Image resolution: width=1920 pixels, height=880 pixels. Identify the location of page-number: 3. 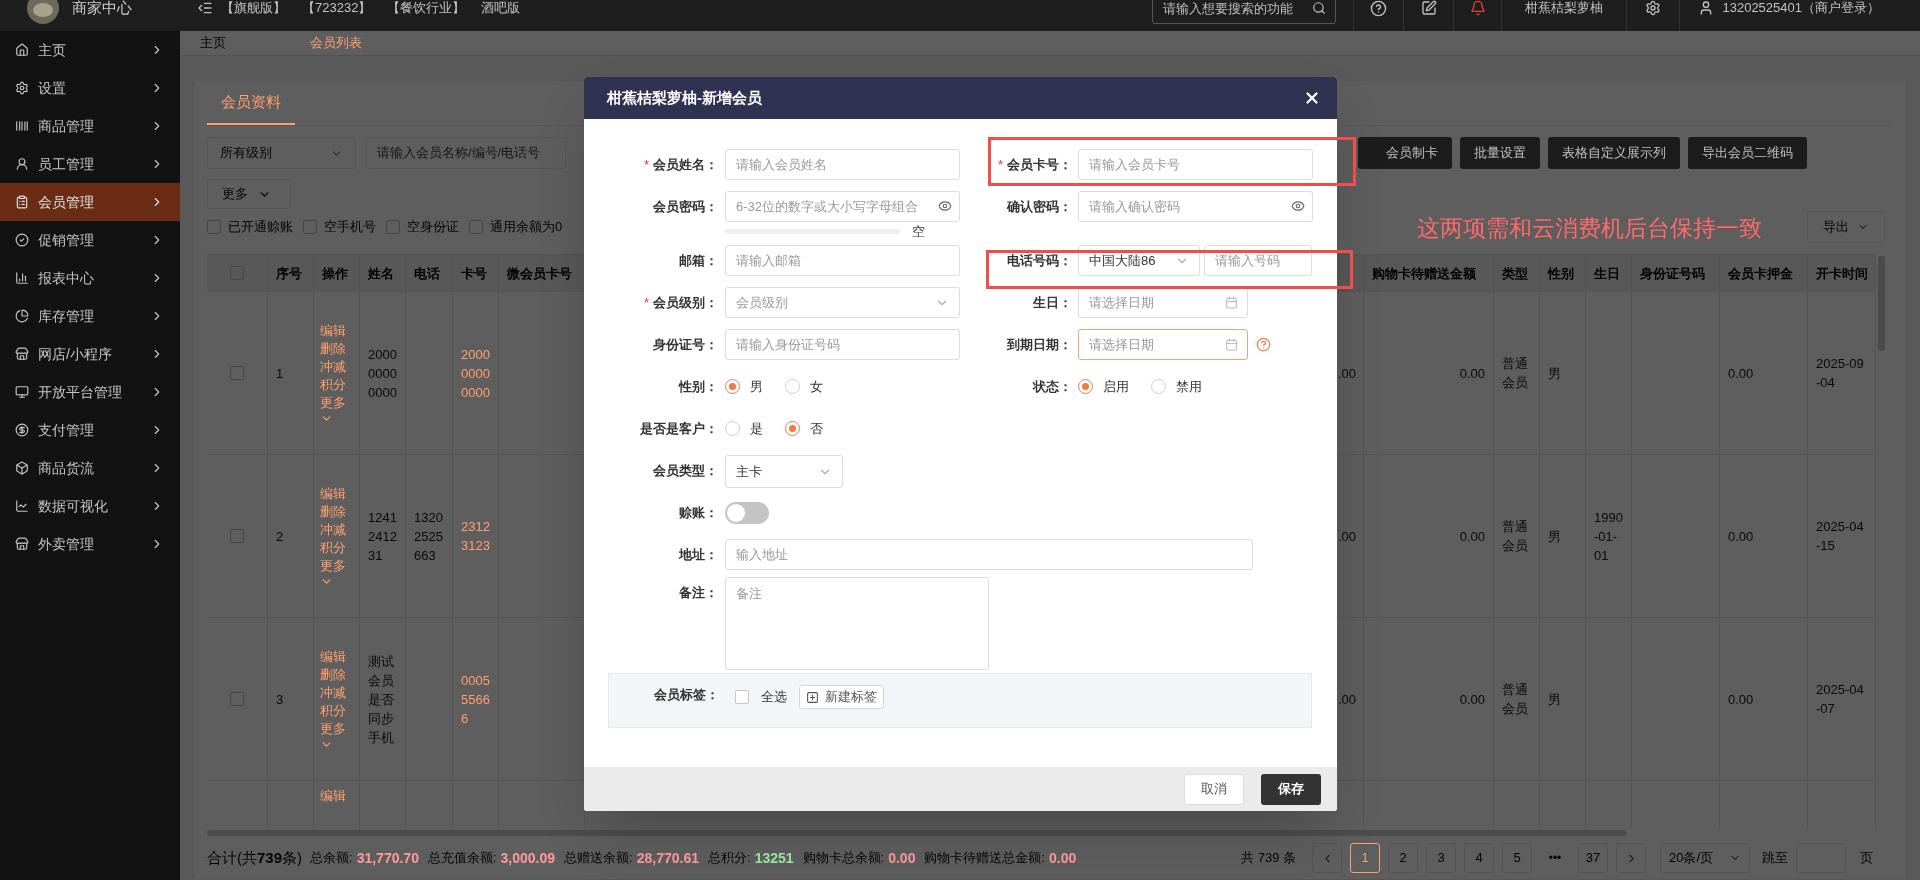
(1441, 858).